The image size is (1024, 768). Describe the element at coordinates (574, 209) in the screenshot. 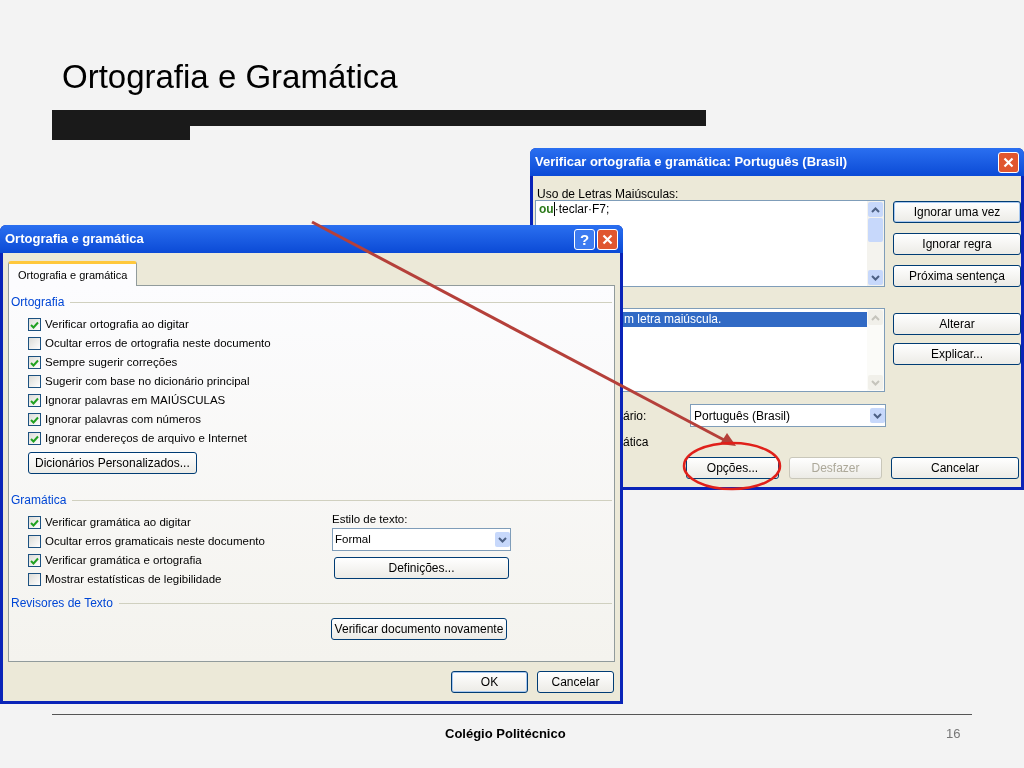

I see `sentence-text: ou·teclar·F7;` at that location.